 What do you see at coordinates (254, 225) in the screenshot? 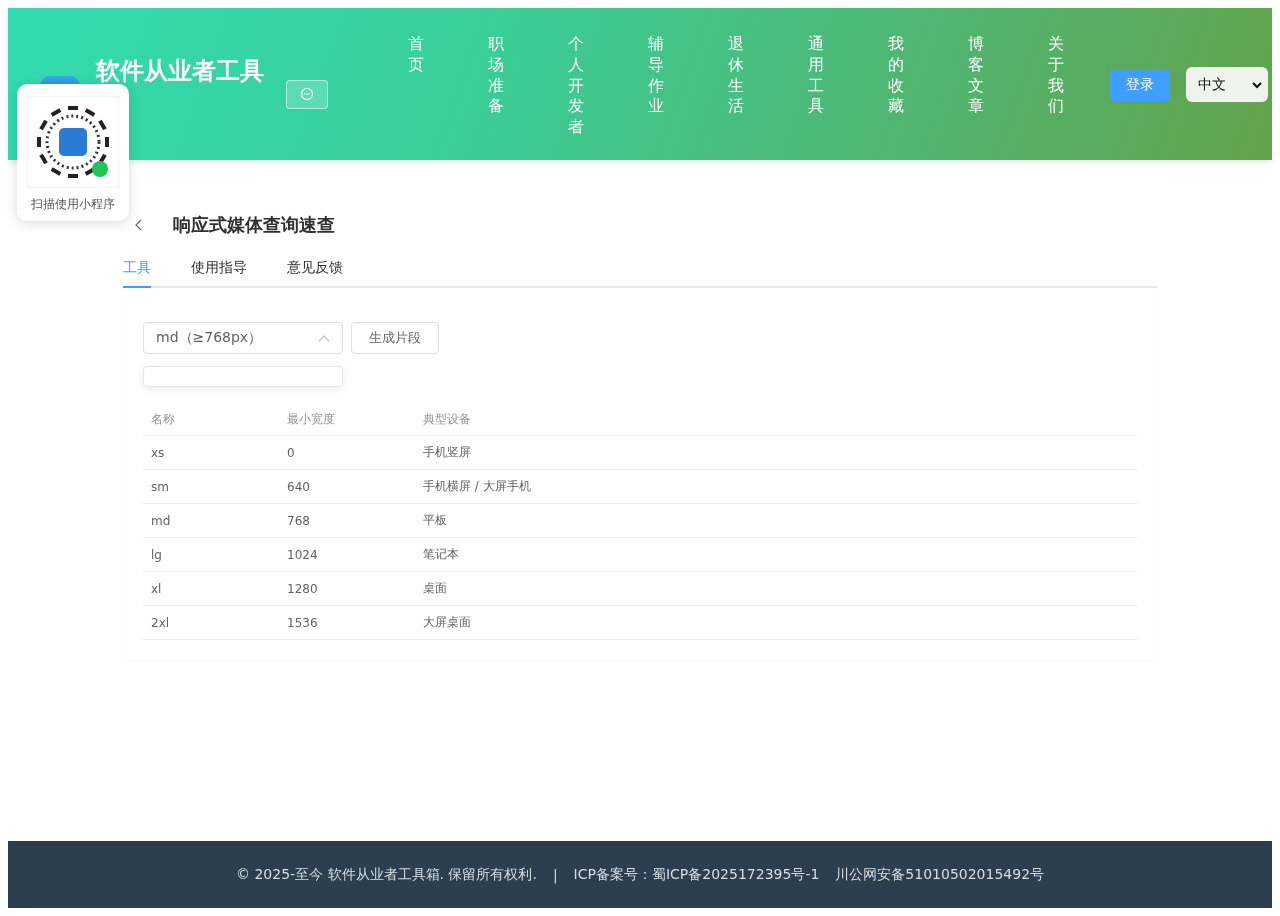
I see `page-title: 响应式媒体查询速查` at bounding box center [254, 225].